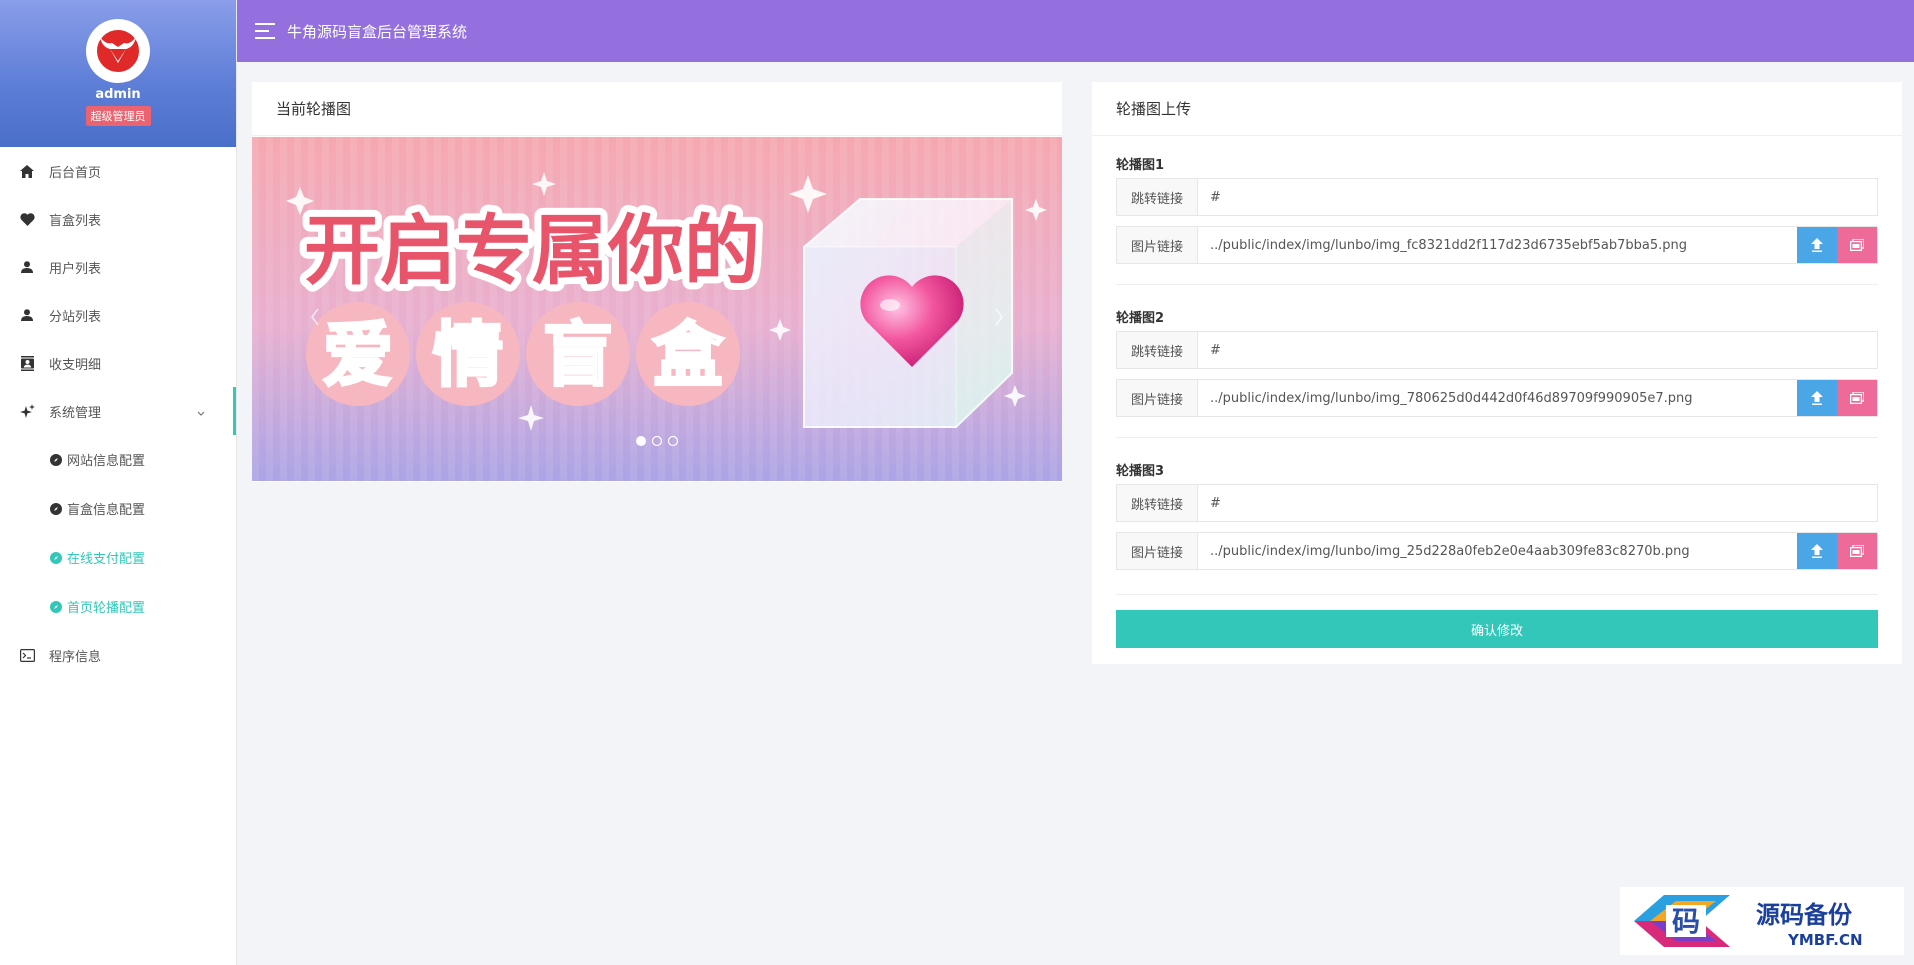 The image size is (1914, 965). I want to click on watermark-domain: YMBF.CN, so click(1825, 940).